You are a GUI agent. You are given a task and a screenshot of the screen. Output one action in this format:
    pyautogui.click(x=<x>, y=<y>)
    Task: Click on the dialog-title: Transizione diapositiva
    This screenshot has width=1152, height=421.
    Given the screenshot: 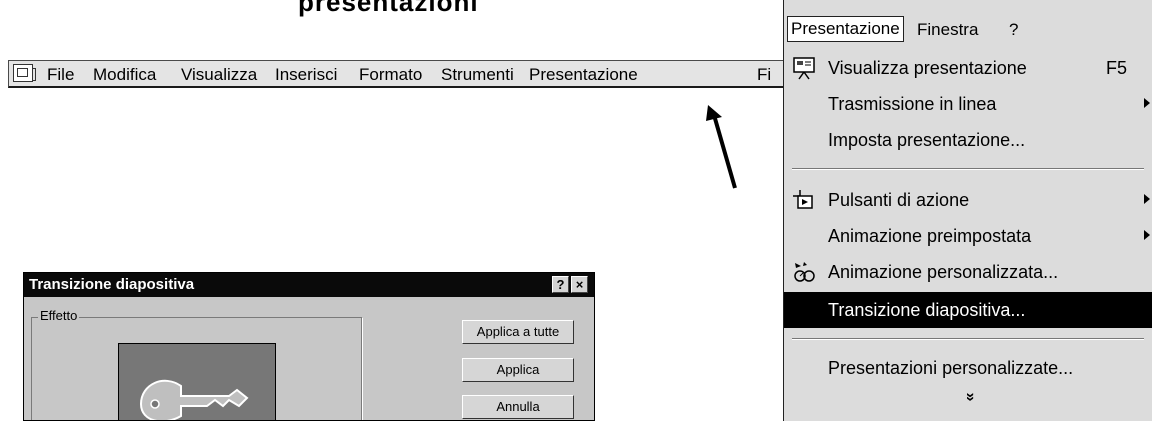 What is the action you would take?
    pyautogui.click(x=112, y=284)
    